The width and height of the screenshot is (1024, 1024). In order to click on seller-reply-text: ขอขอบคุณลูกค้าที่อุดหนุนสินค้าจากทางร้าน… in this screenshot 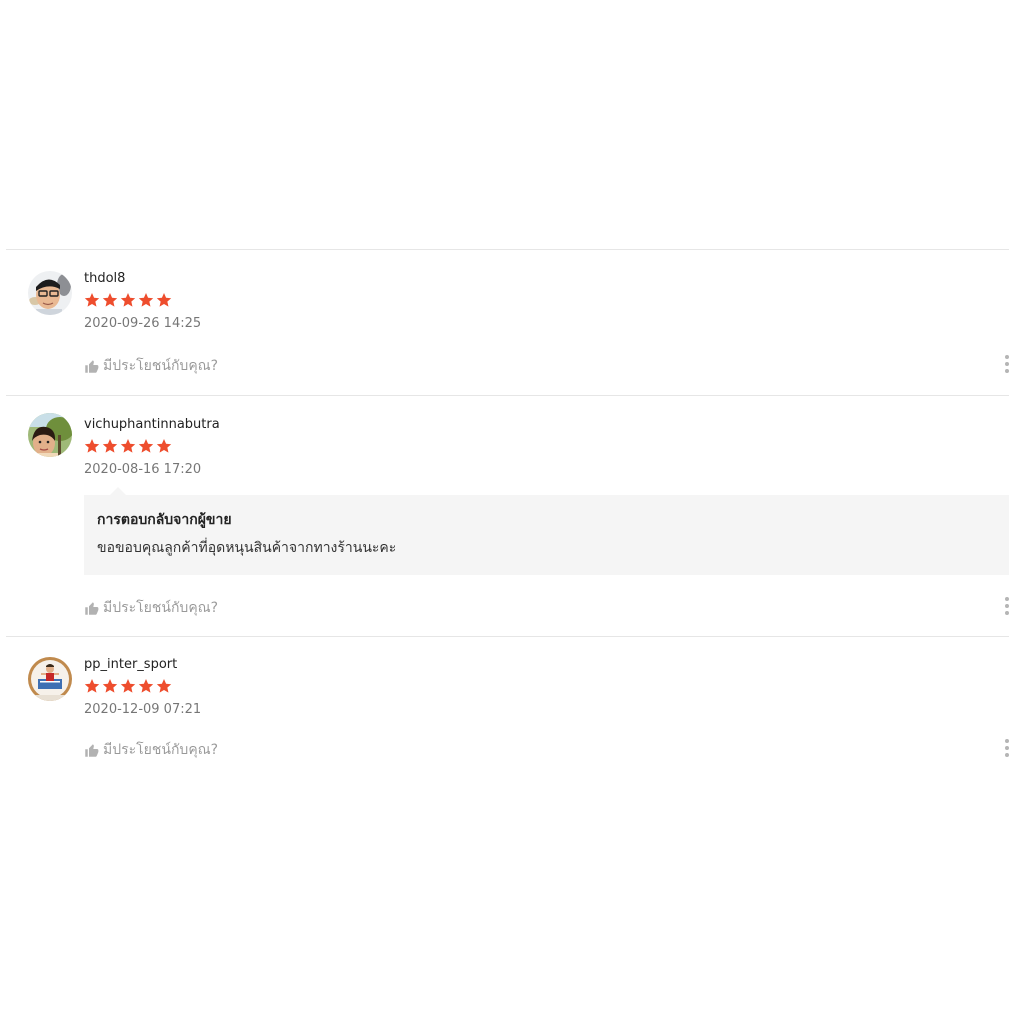, I will do `click(247, 548)`.